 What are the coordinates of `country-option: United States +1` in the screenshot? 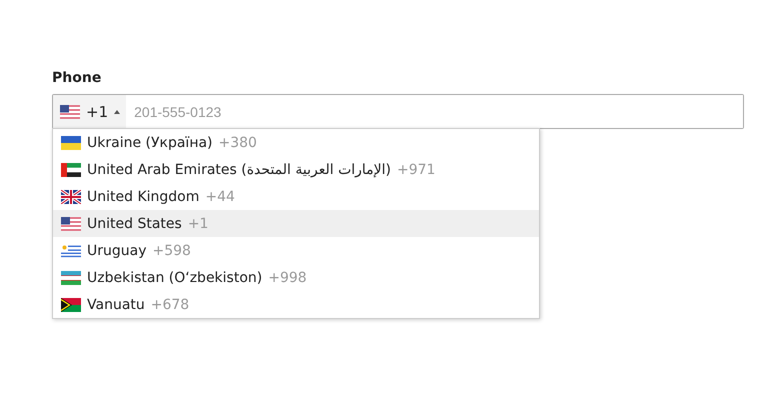 It's located at (296, 223).